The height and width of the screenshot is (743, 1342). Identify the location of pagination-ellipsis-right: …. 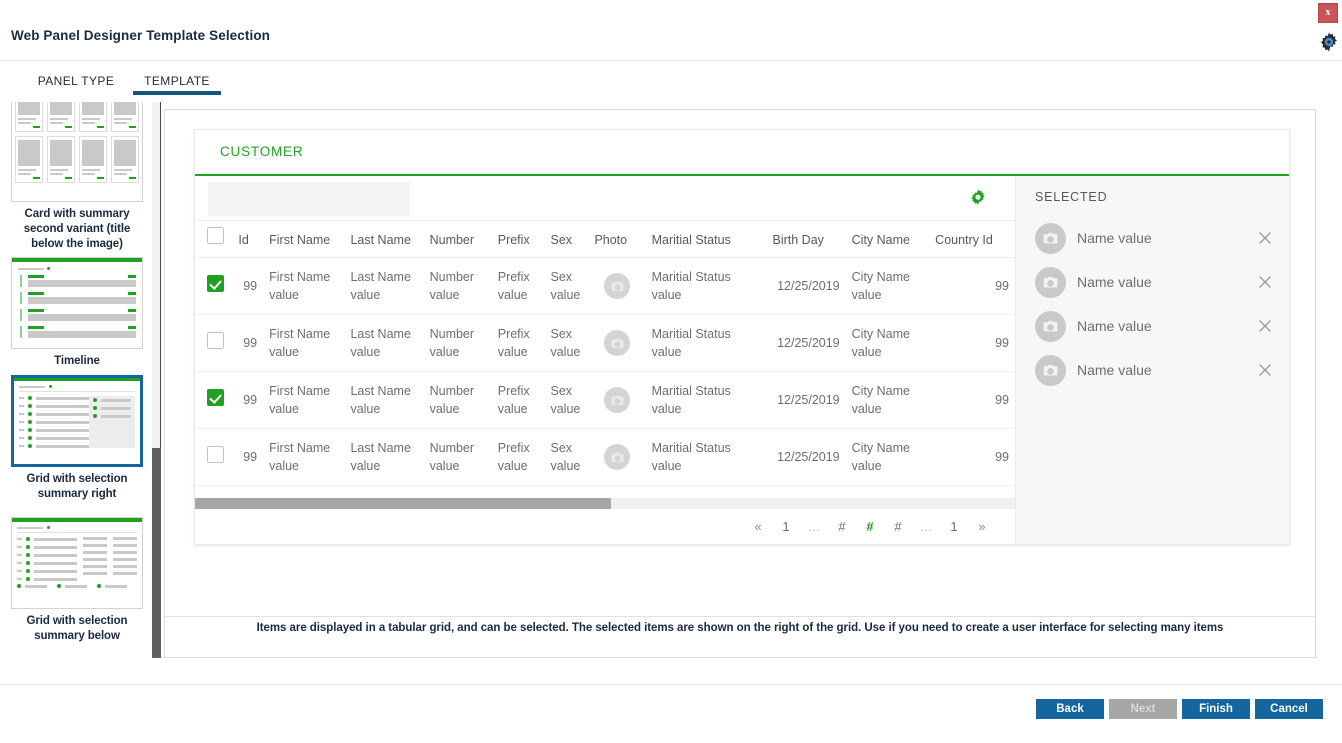
(926, 526).